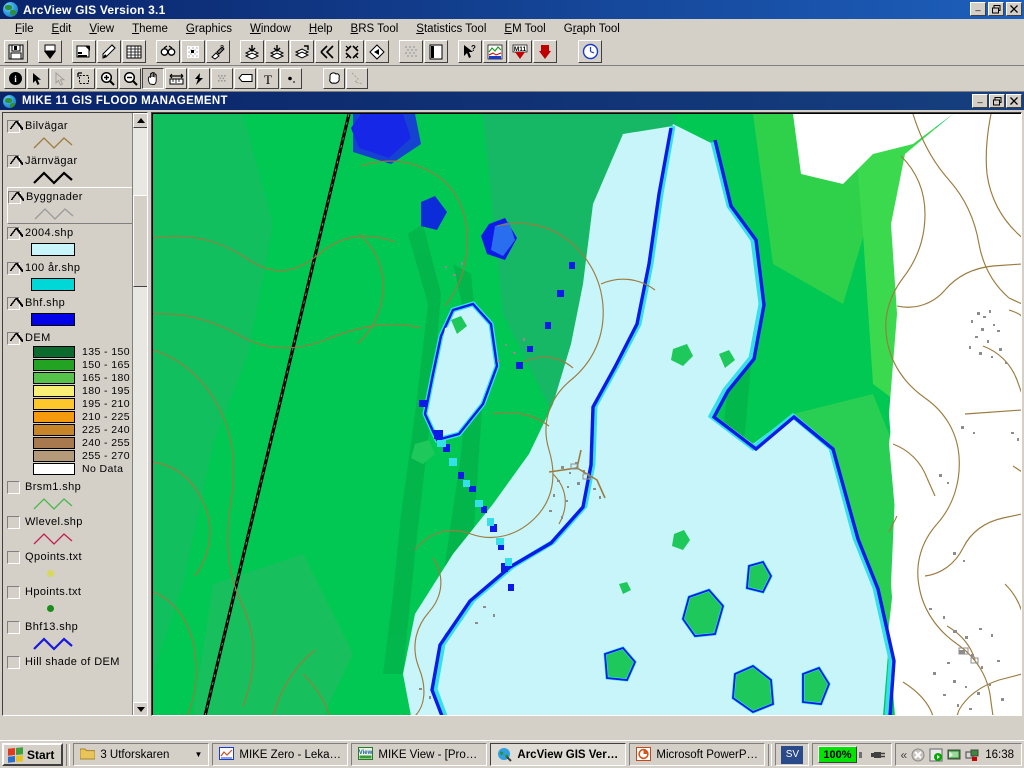  I want to click on document-close-button, so click(1014, 101).